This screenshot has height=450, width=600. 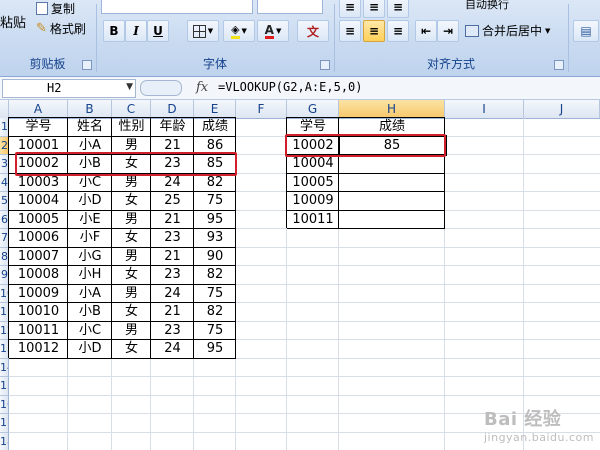 What do you see at coordinates (313, 220) in the screenshot?
I see `table2-cell: 10011` at bounding box center [313, 220].